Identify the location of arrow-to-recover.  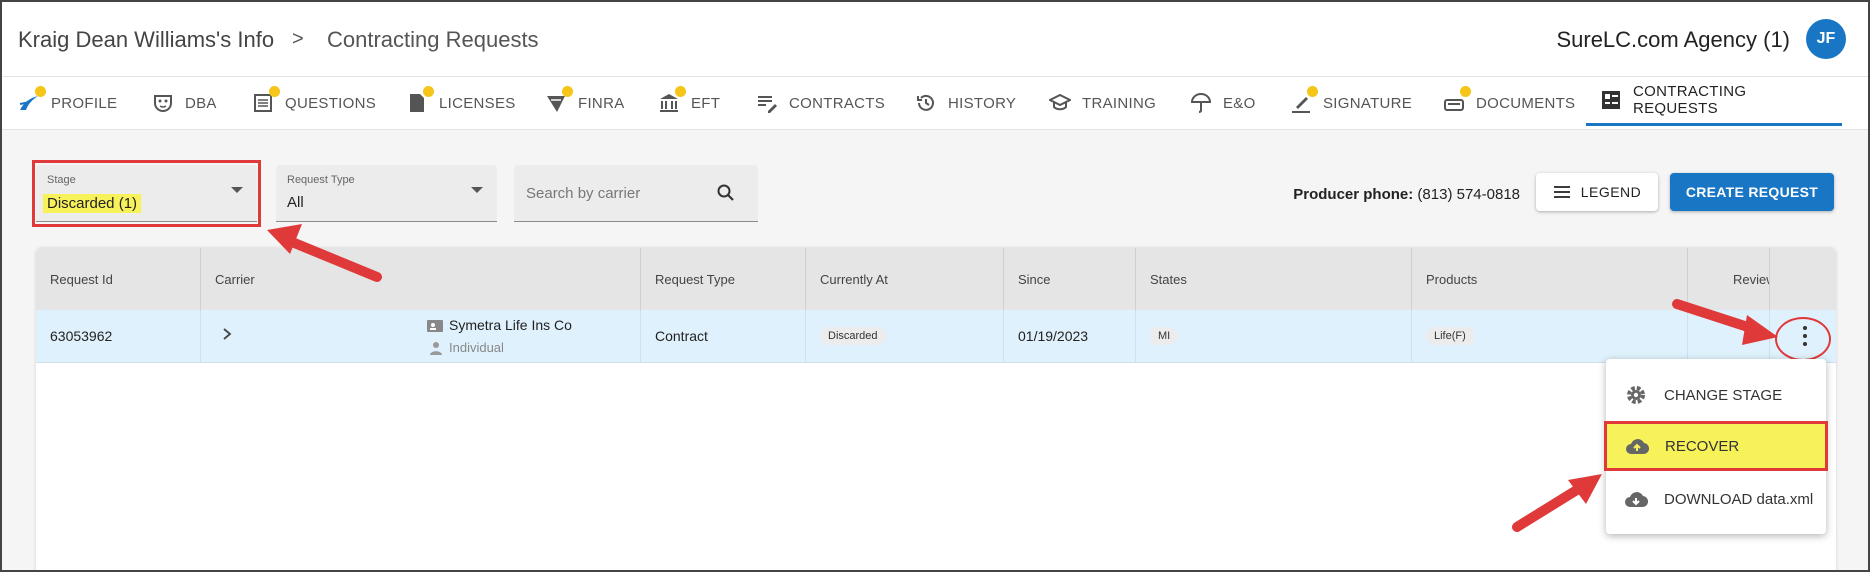
(1557, 503).